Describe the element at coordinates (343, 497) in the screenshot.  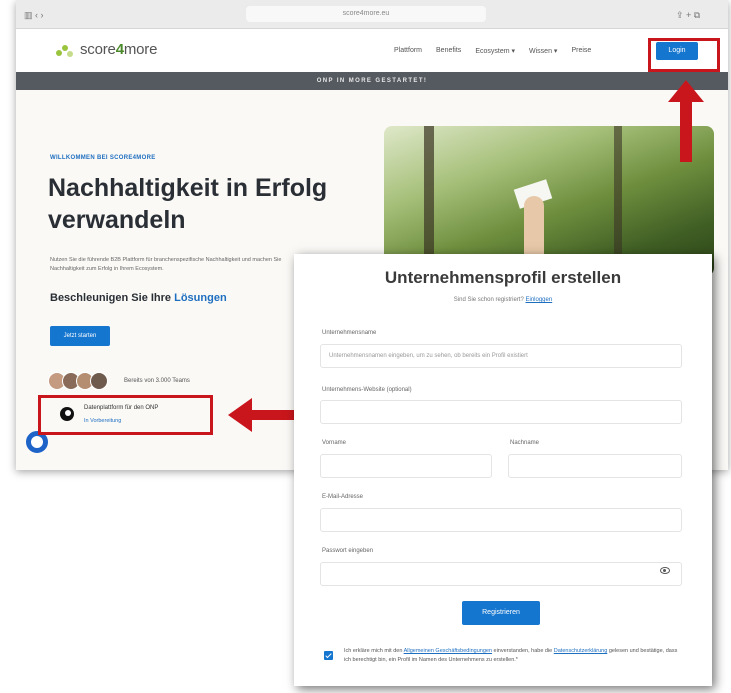
I see `email-label: E-Mail-Adresse` at that location.